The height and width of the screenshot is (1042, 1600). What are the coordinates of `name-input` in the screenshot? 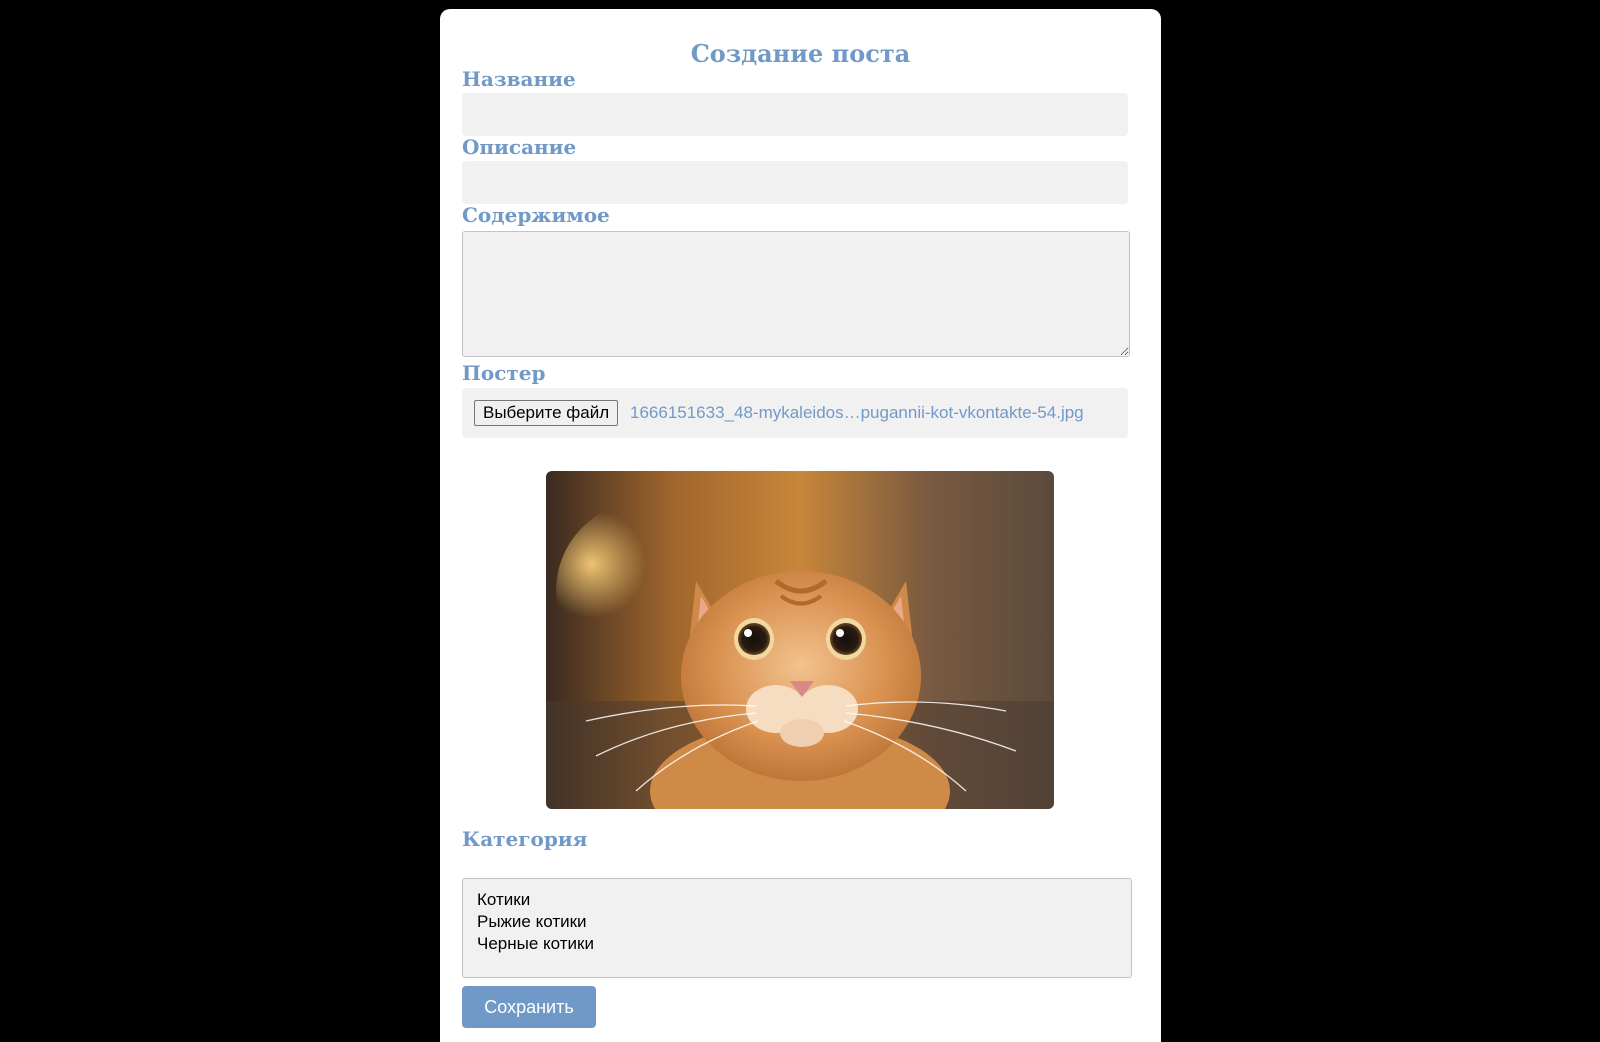 It's located at (795, 114).